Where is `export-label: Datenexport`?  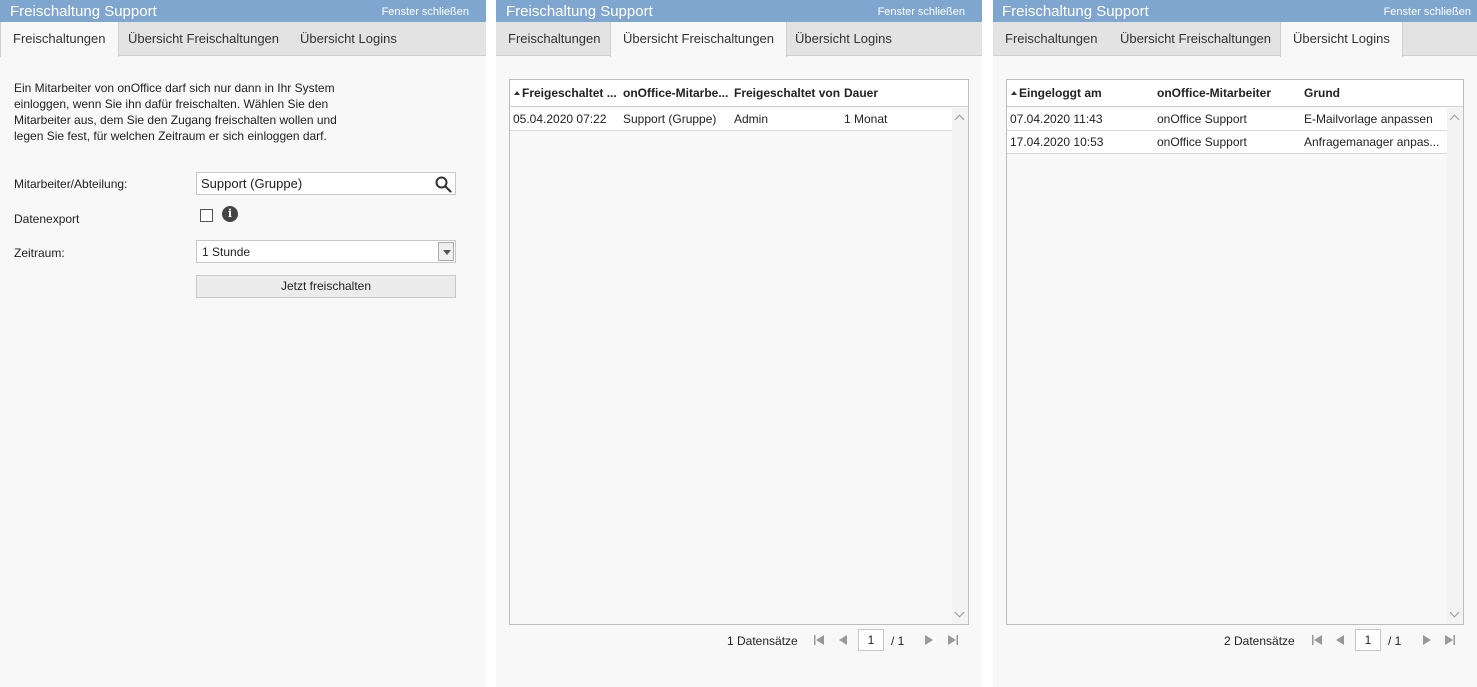 export-label: Datenexport is located at coordinates (47, 219).